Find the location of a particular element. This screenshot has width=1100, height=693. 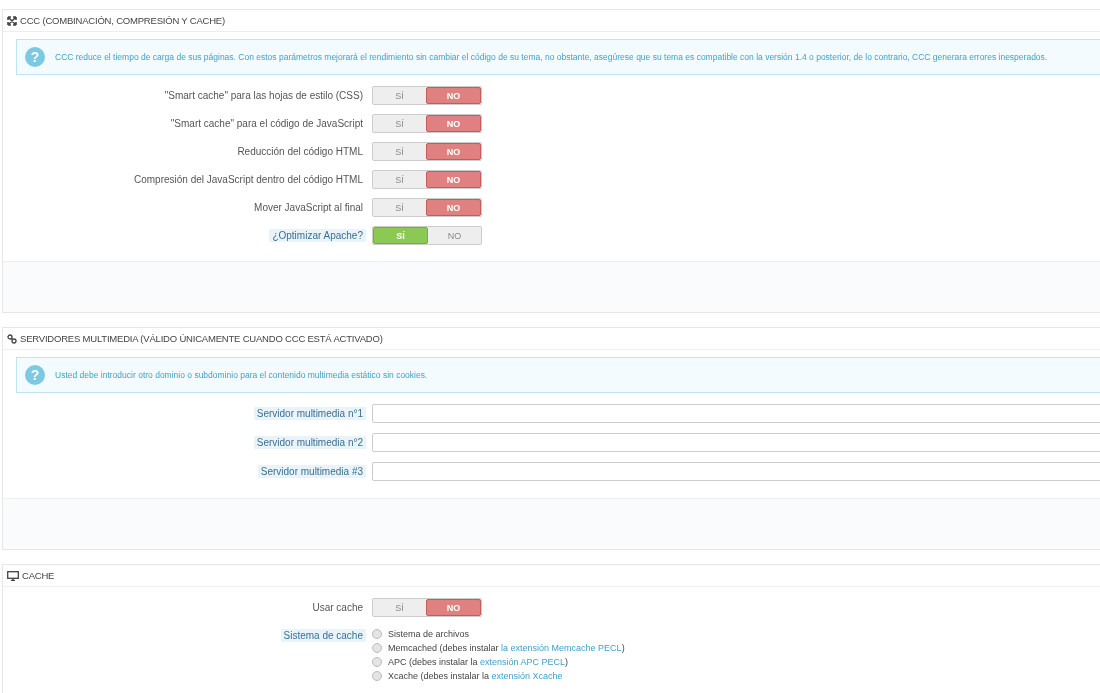

hint-label: ¿Optimizar Apache? is located at coordinates (317, 235).